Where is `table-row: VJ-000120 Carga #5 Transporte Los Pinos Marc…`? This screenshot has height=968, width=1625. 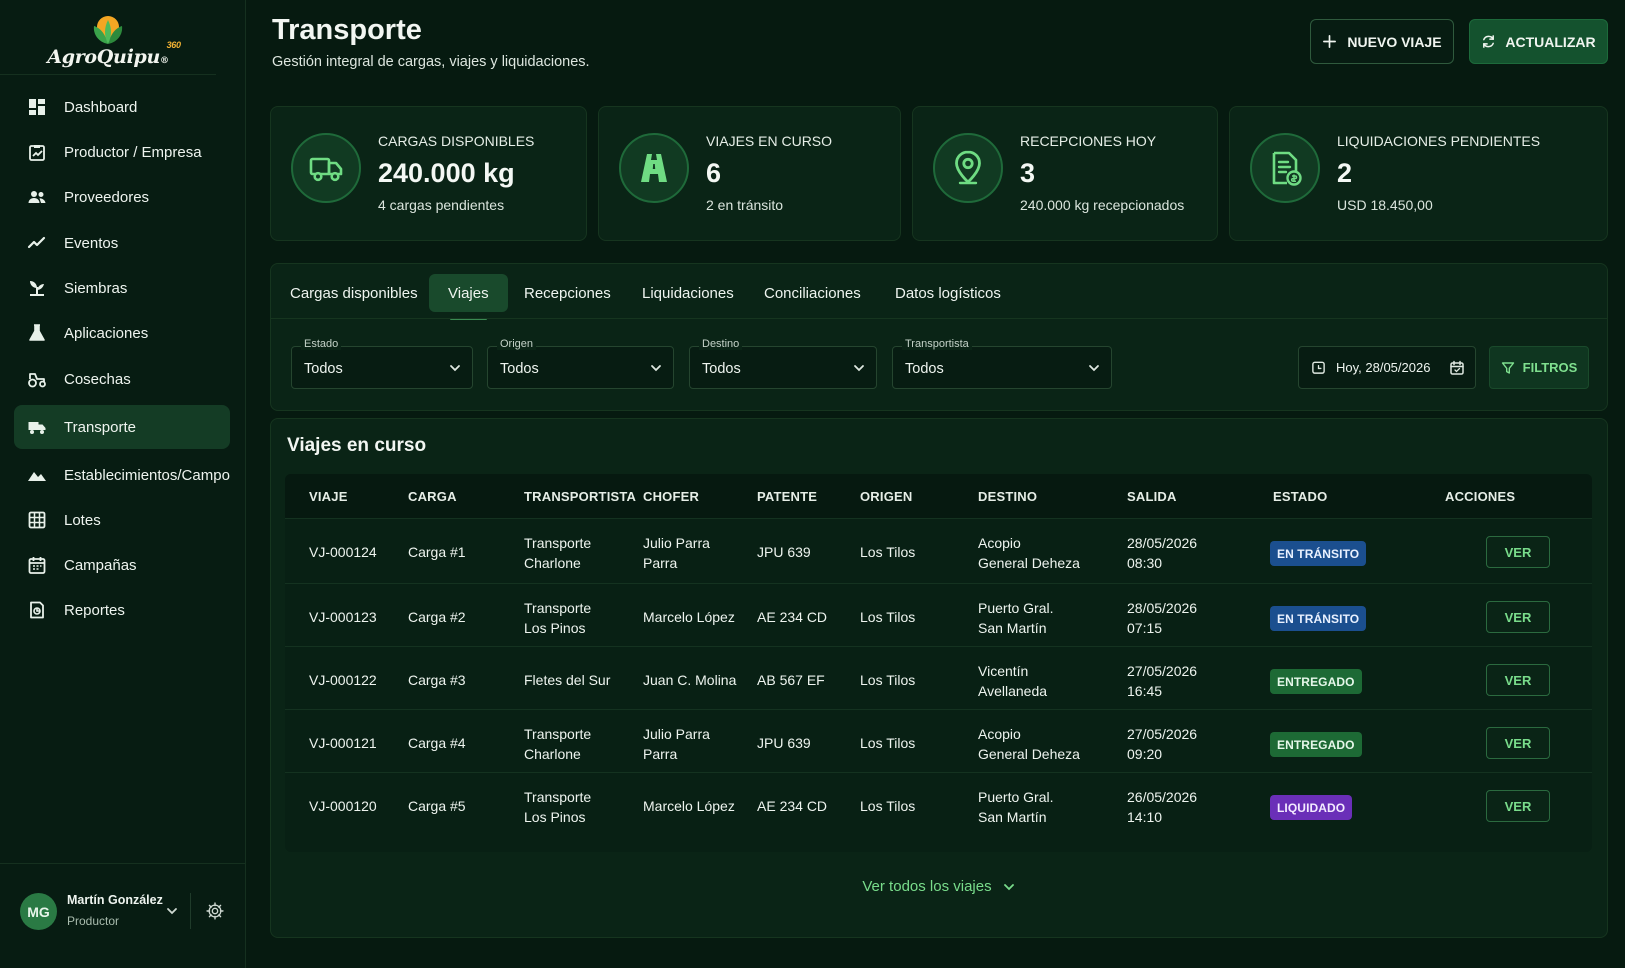
table-row: VJ-000120 Carga #5 Transporte Los Pinos Marc… is located at coordinates (938, 804).